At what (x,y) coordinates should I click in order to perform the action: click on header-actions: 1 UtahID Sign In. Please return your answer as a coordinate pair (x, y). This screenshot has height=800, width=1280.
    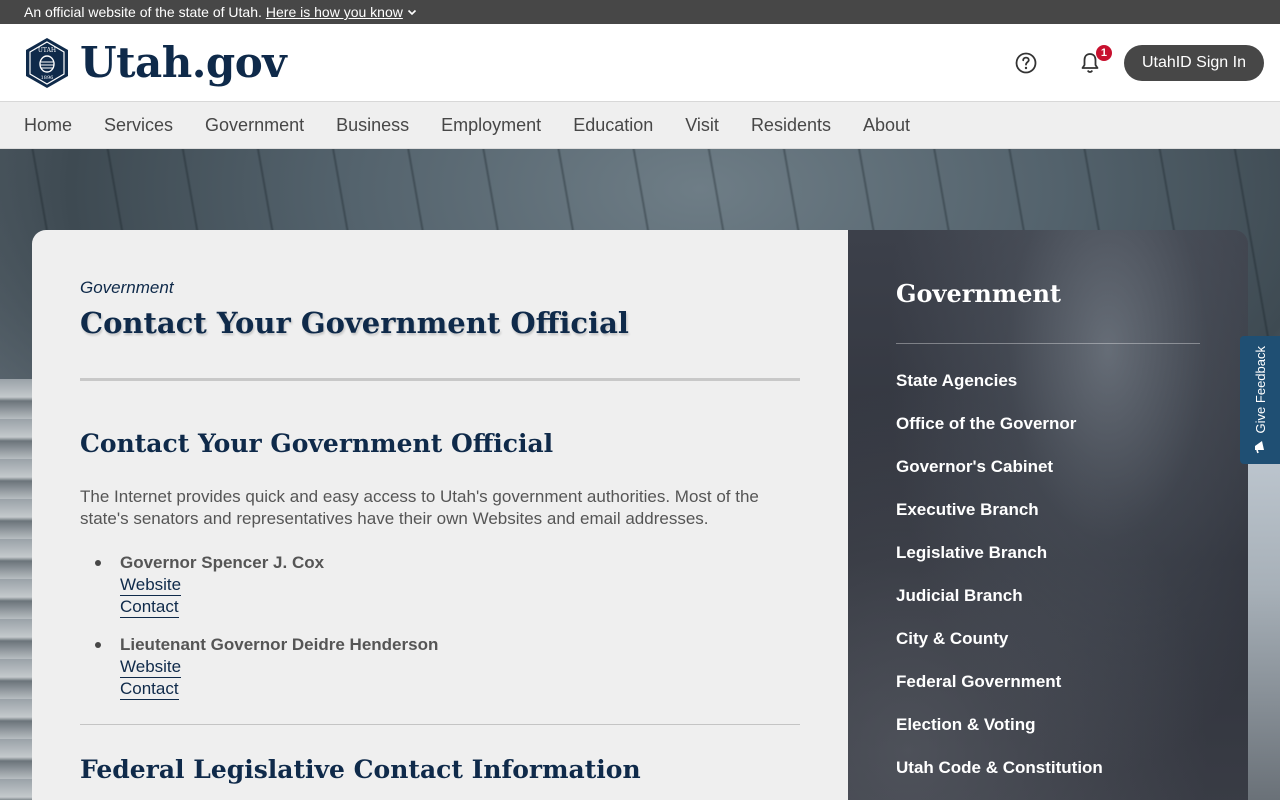
    Looking at the image, I should click on (1139, 62).